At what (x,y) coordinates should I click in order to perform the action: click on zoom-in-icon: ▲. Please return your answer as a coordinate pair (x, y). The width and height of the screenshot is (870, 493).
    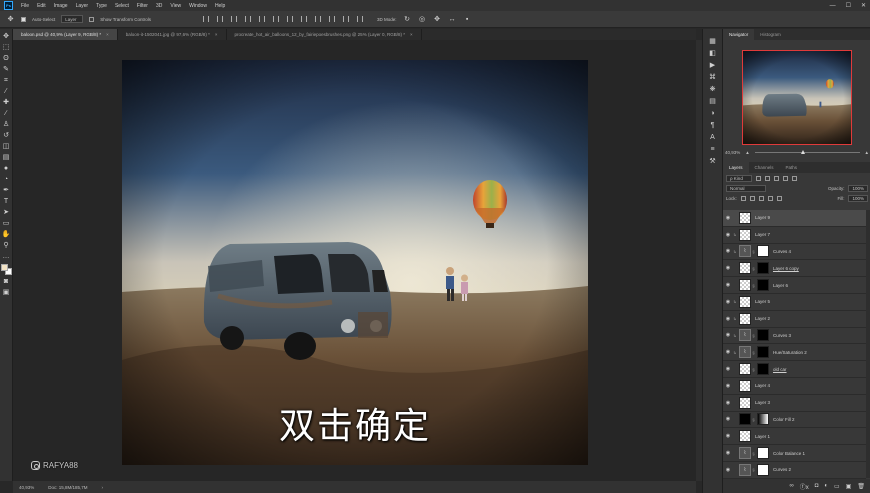
    Looking at the image, I should click on (867, 152).